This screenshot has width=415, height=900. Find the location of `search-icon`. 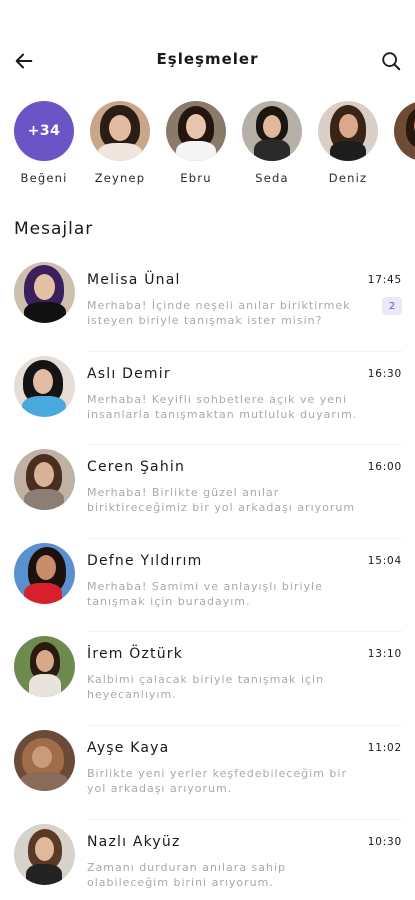

search-icon is located at coordinates (391, 61).